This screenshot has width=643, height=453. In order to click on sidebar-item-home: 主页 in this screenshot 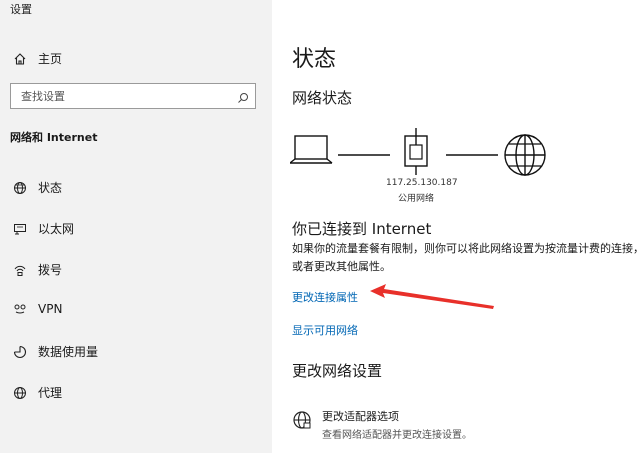, I will do `click(36, 58)`.